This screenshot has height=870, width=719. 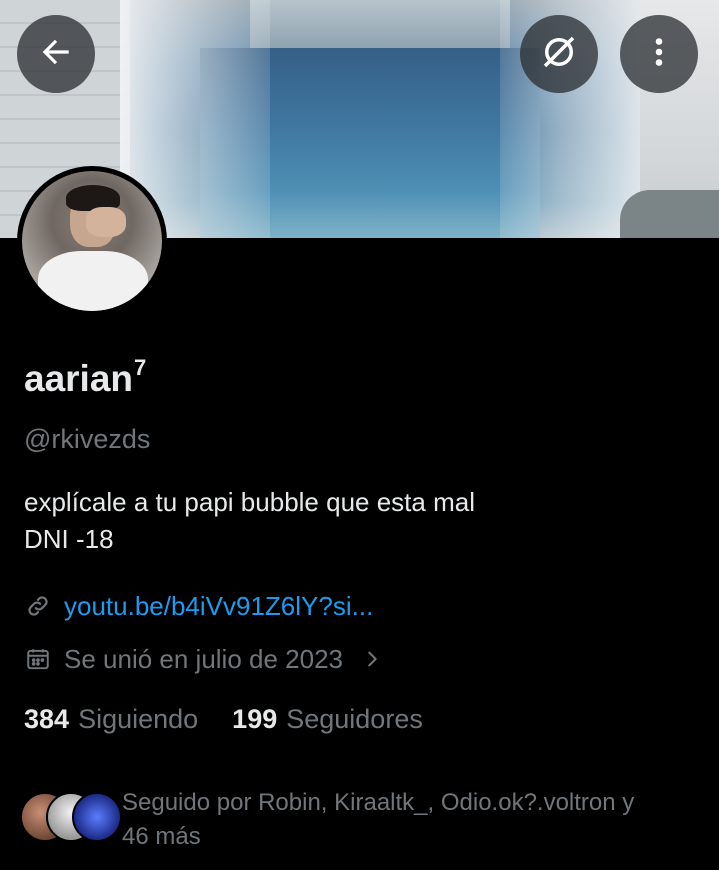 I want to click on followers-label: Seguidores, so click(x=354, y=719).